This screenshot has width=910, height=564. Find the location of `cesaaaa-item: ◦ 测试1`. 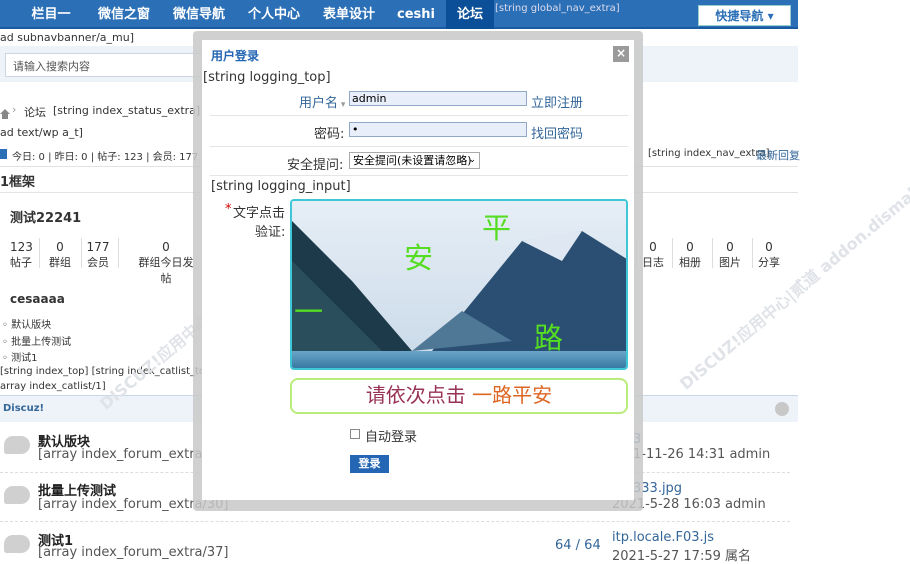

cesaaaa-item: ◦ 测试1 is located at coordinates (19, 356).